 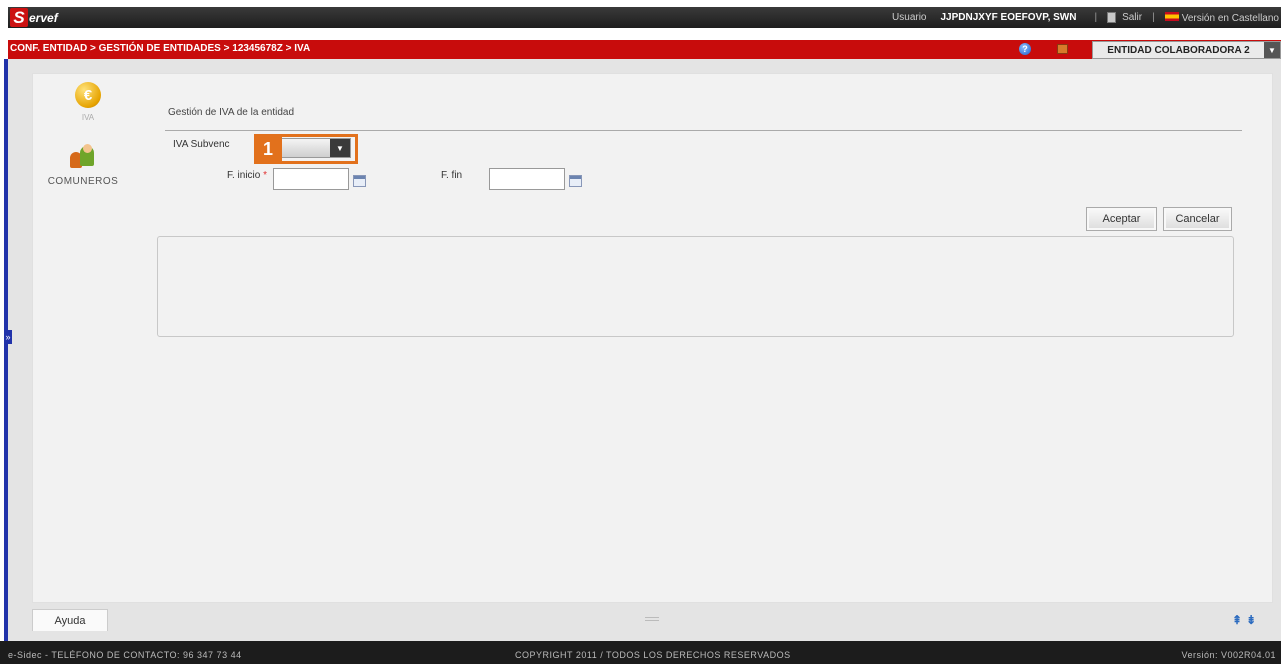 I want to click on people-icon, so click(x=83, y=157).